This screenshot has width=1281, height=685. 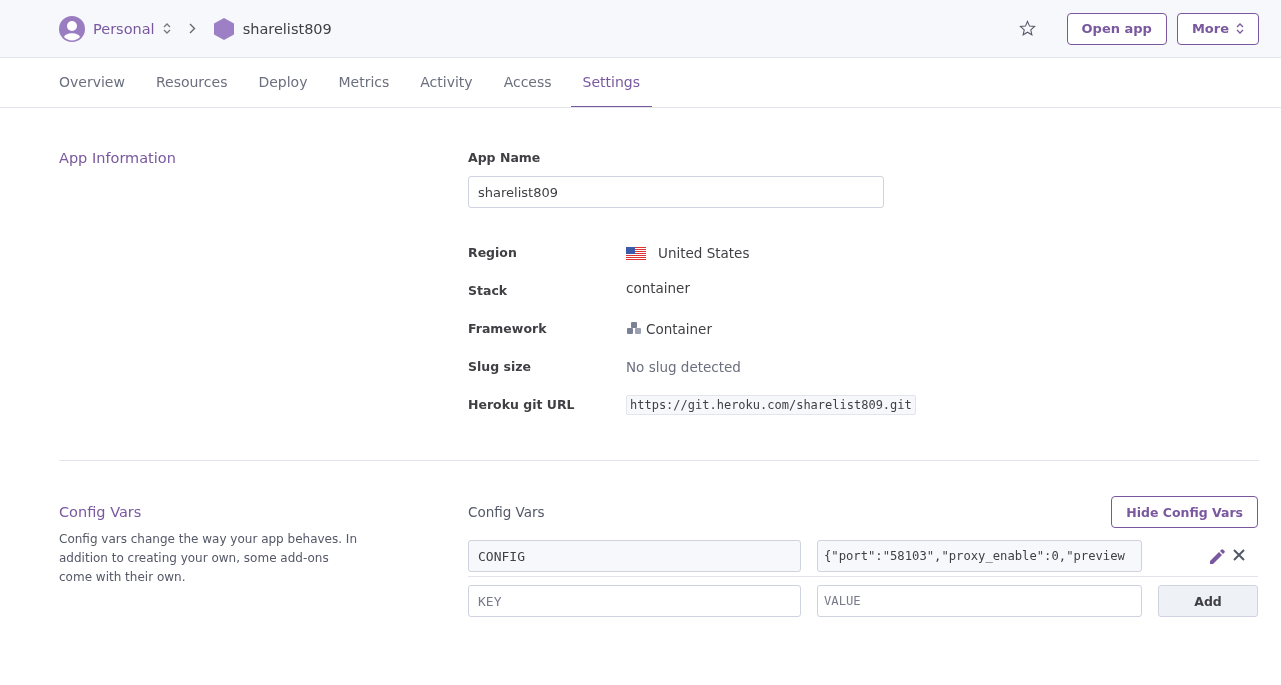 I want to click on star-icon, so click(x=1027, y=28).